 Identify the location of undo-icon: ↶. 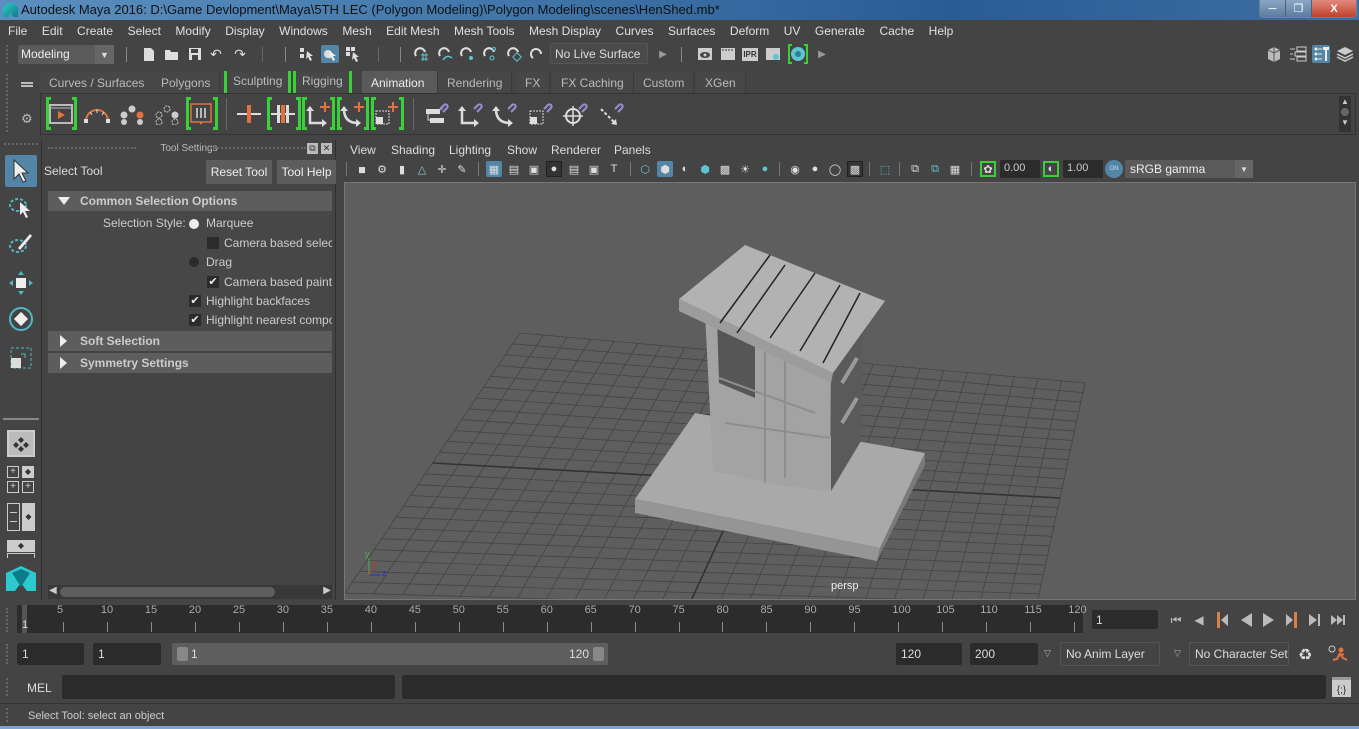
(216, 54).